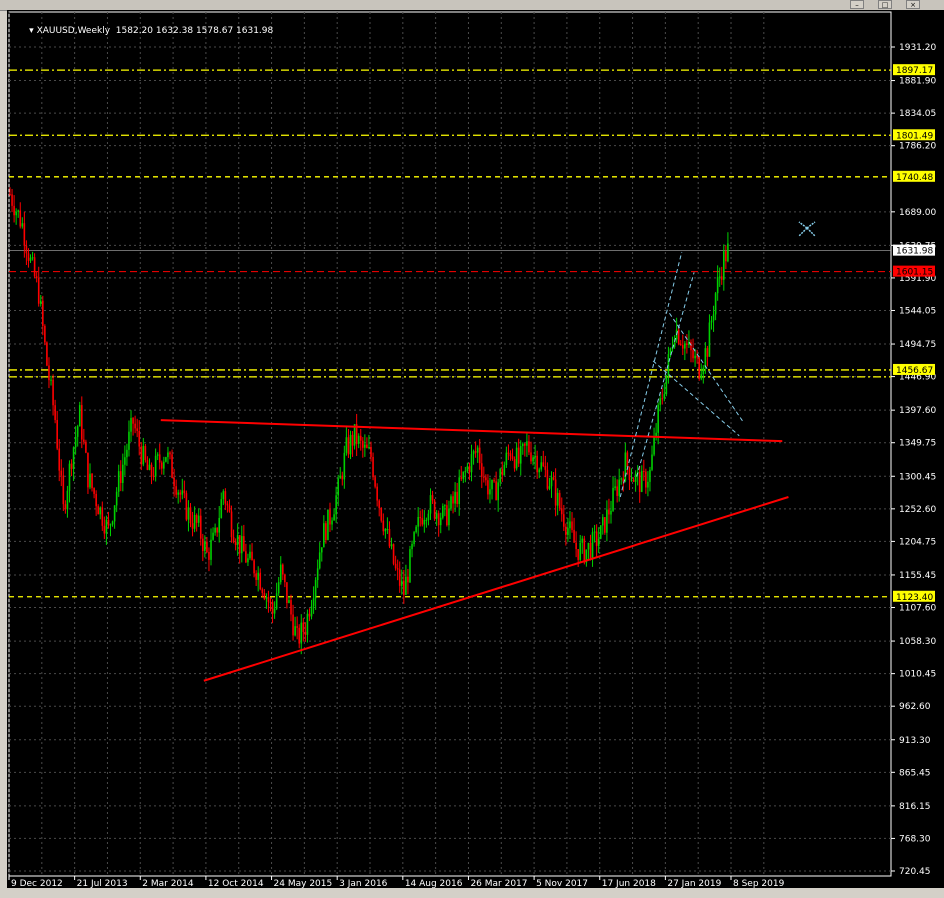  What do you see at coordinates (915, 872) in the screenshot?
I see `y-tick-label: 720.45` at bounding box center [915, 872].